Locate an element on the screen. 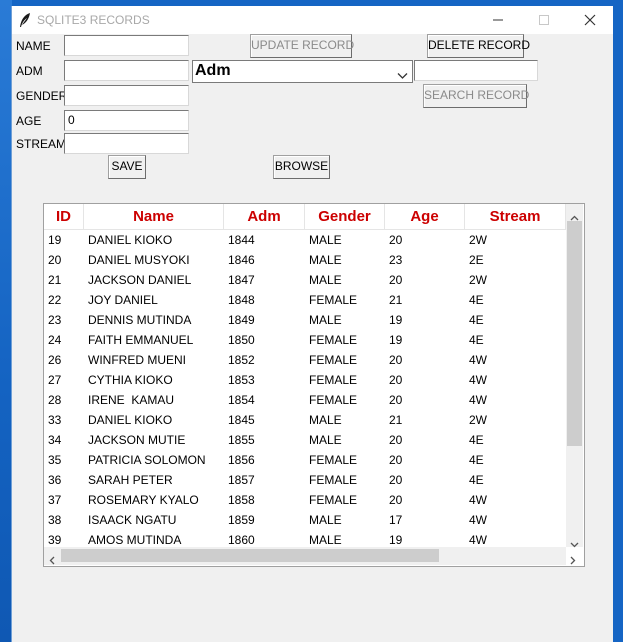 This screenshot has width=623, height=642. table-row: 34 JACKSON MUTIE 1855 MALE 20 4E is located at coordinates (305, 440).